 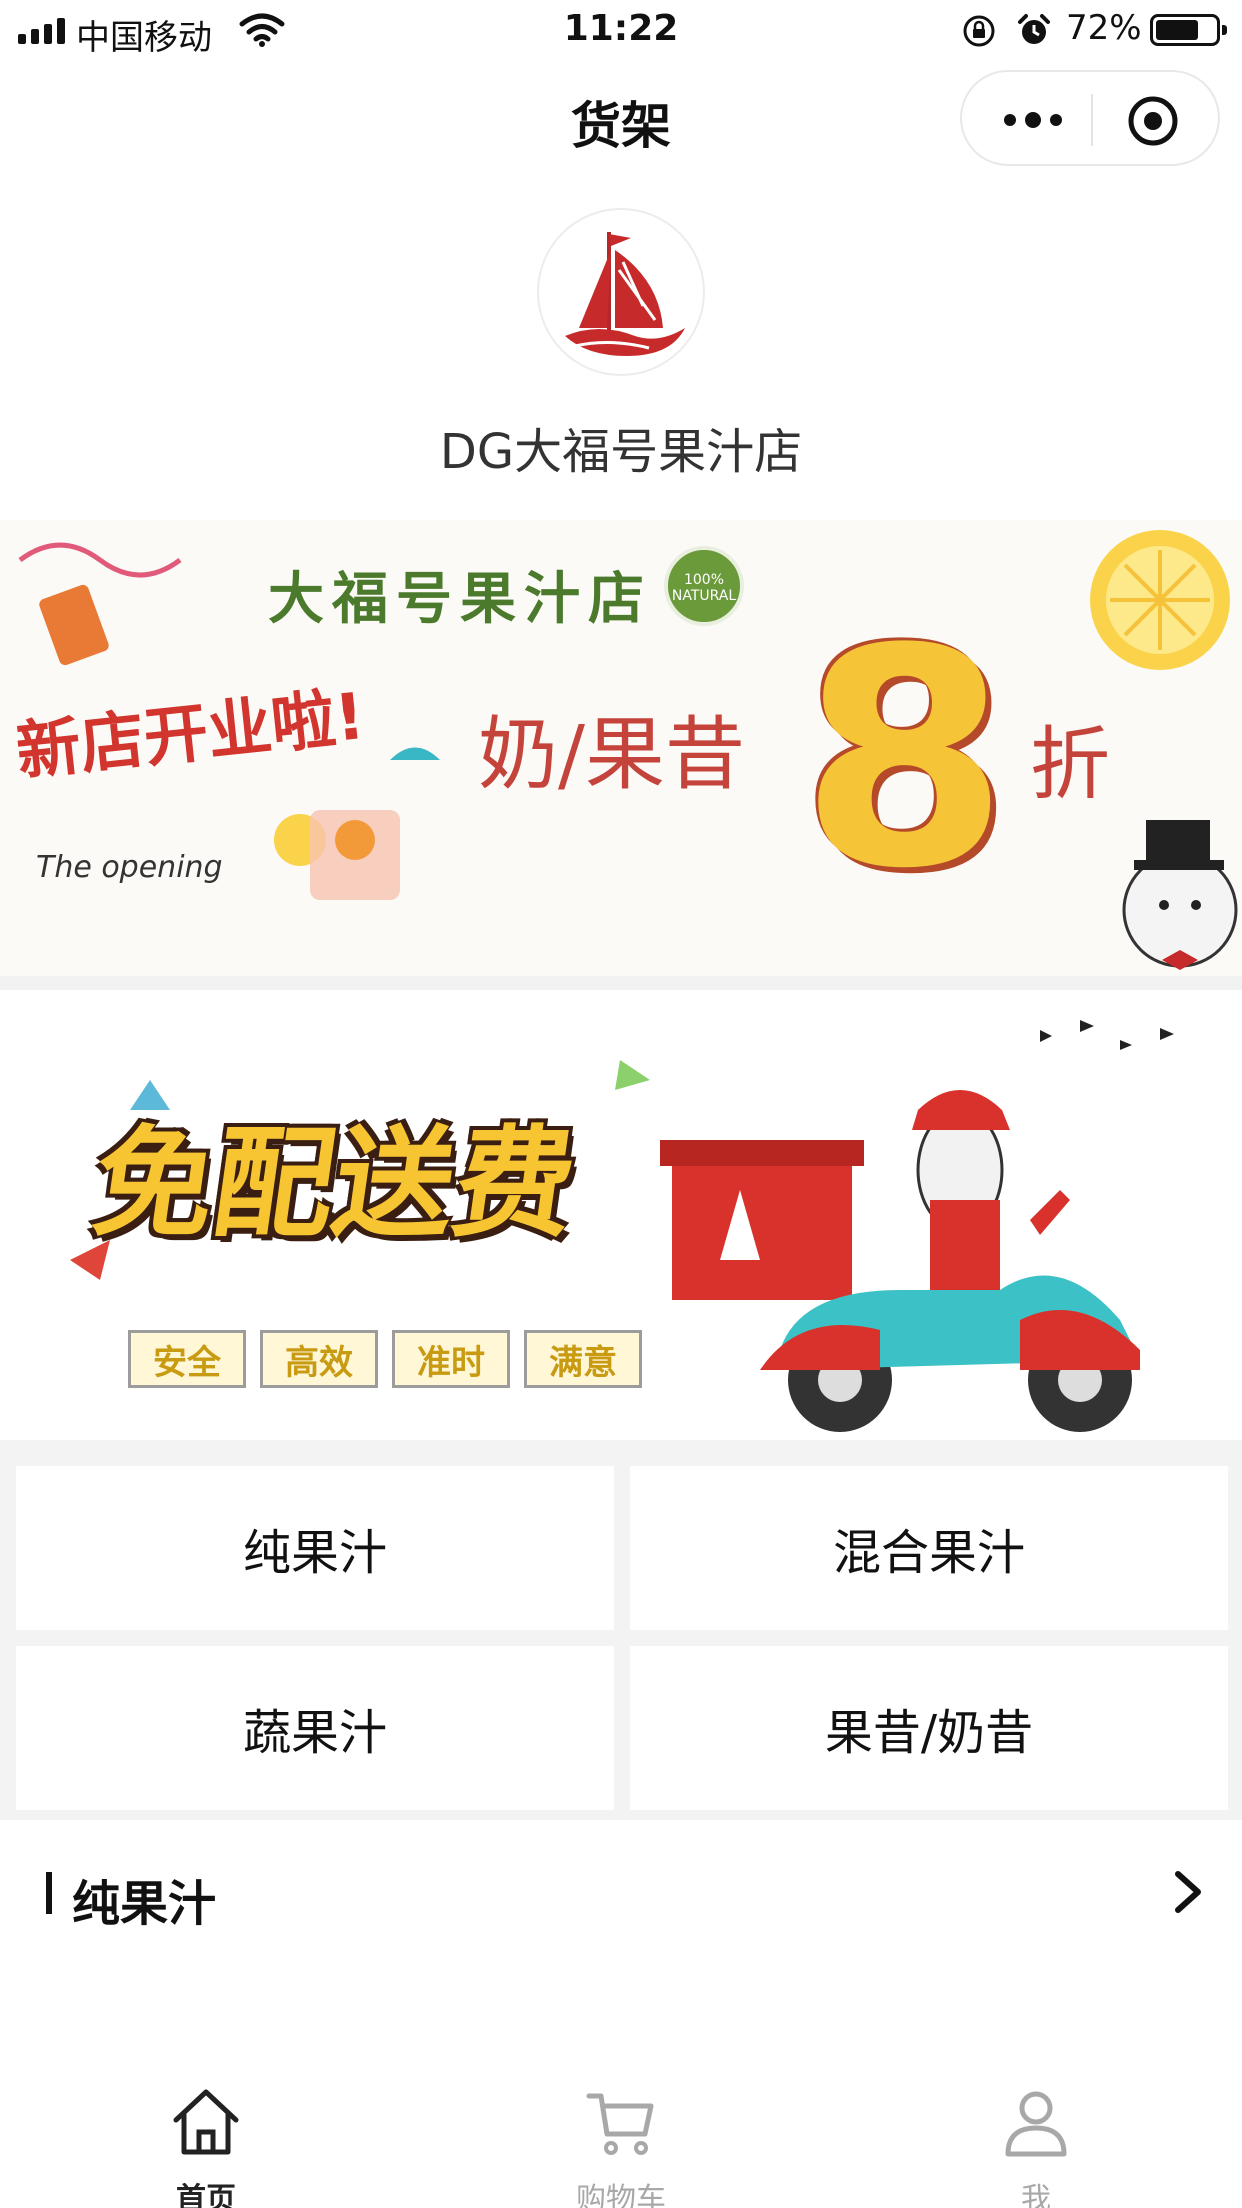 What do you see at coordinates (49, 1893) in the screenshot?
I see `section-marker` at bounding box center [49, 1893].